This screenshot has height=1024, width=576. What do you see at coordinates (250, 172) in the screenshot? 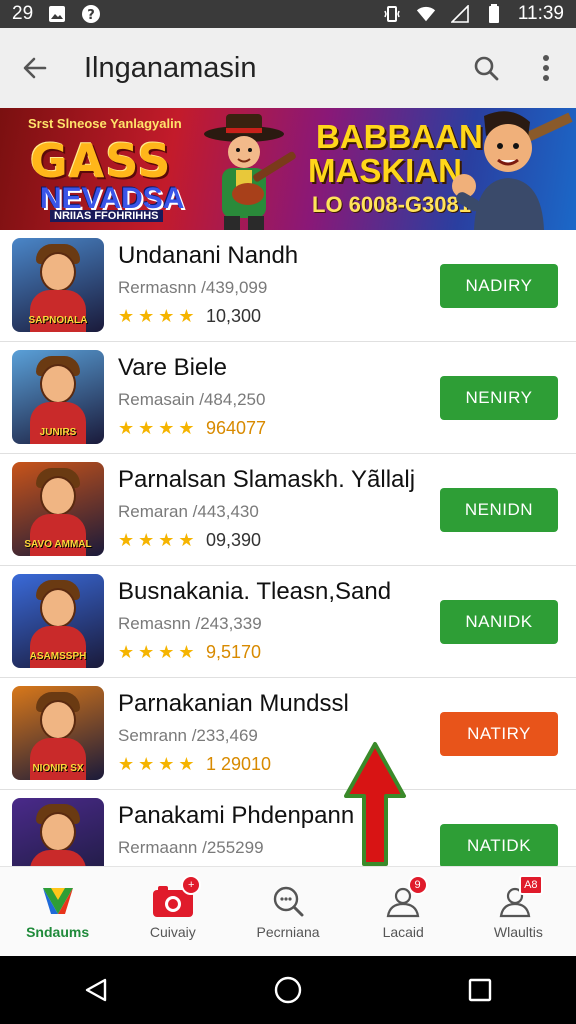
I see `banner-cowboy-illustration` at bounding box center [250, 172].